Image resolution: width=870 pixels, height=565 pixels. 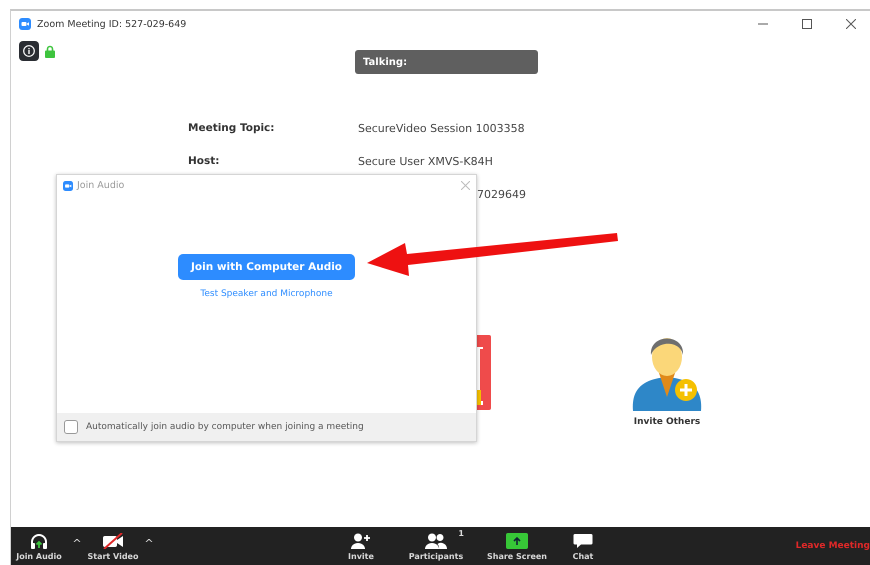 What do you see at coordinates (50, 51) in the screenshot?
I see `lock-icon` at bounding box center [50, 51].